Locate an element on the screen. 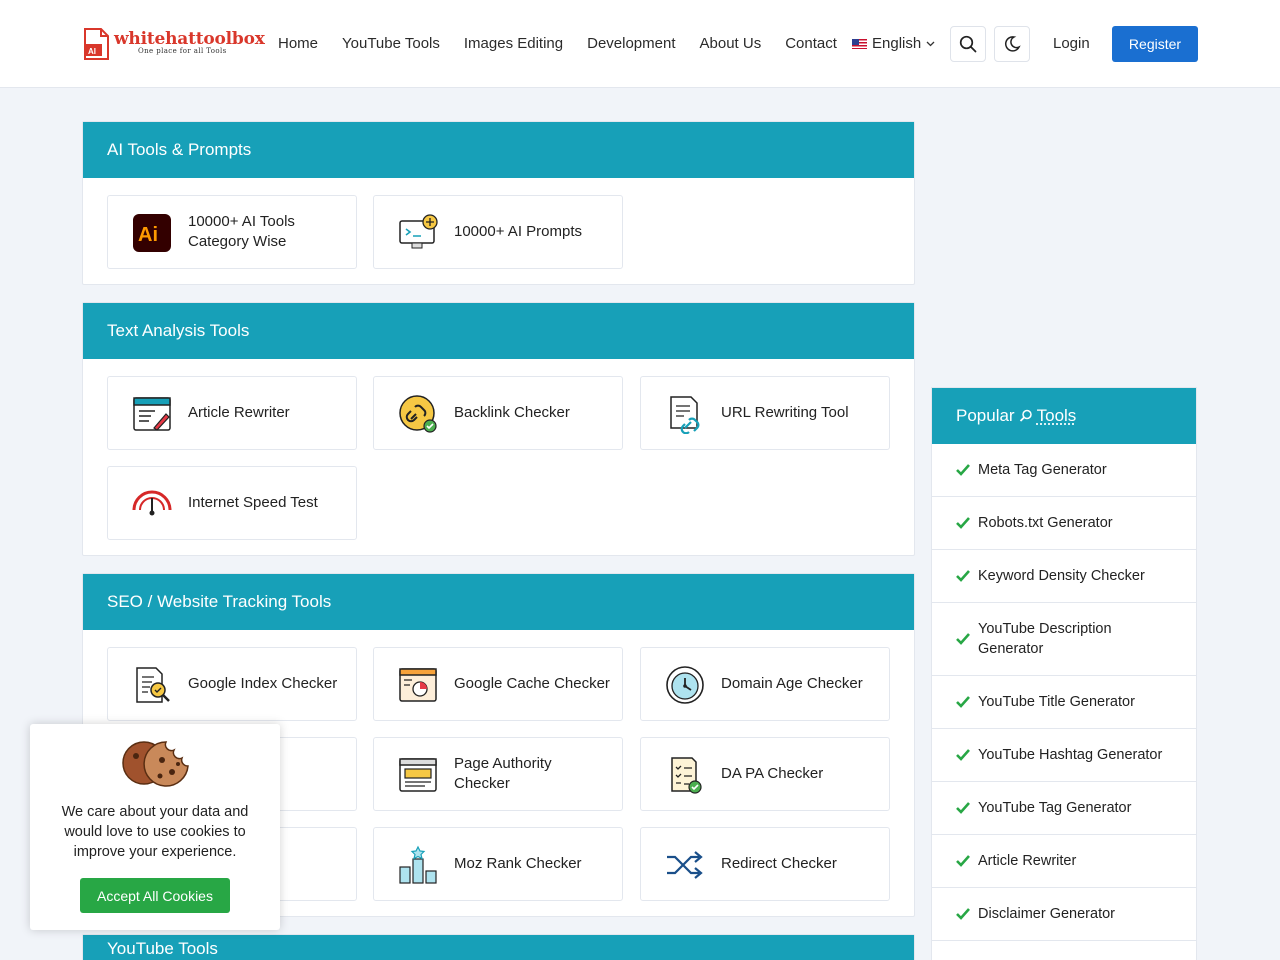 The height and width of the screenshot is (960, 1280). search-button is located at coordinates (968, 44).